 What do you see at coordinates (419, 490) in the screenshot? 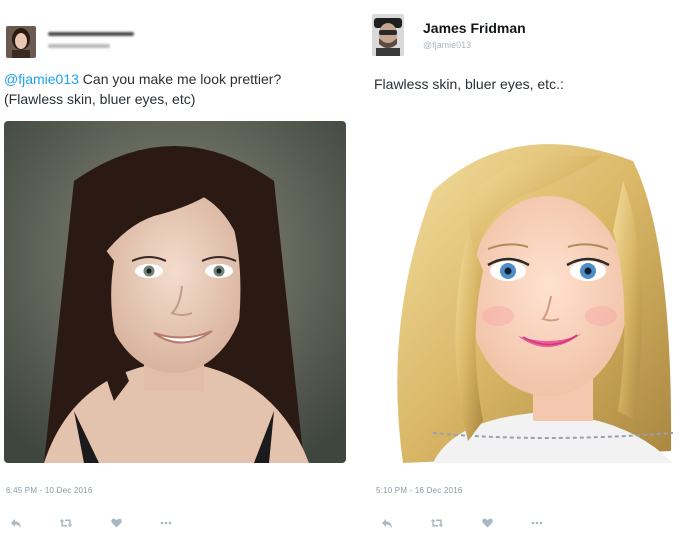
I see `tweet-timestamp: 5:10 PM - 16 Dec 2016` at bounding box center [419, 490].